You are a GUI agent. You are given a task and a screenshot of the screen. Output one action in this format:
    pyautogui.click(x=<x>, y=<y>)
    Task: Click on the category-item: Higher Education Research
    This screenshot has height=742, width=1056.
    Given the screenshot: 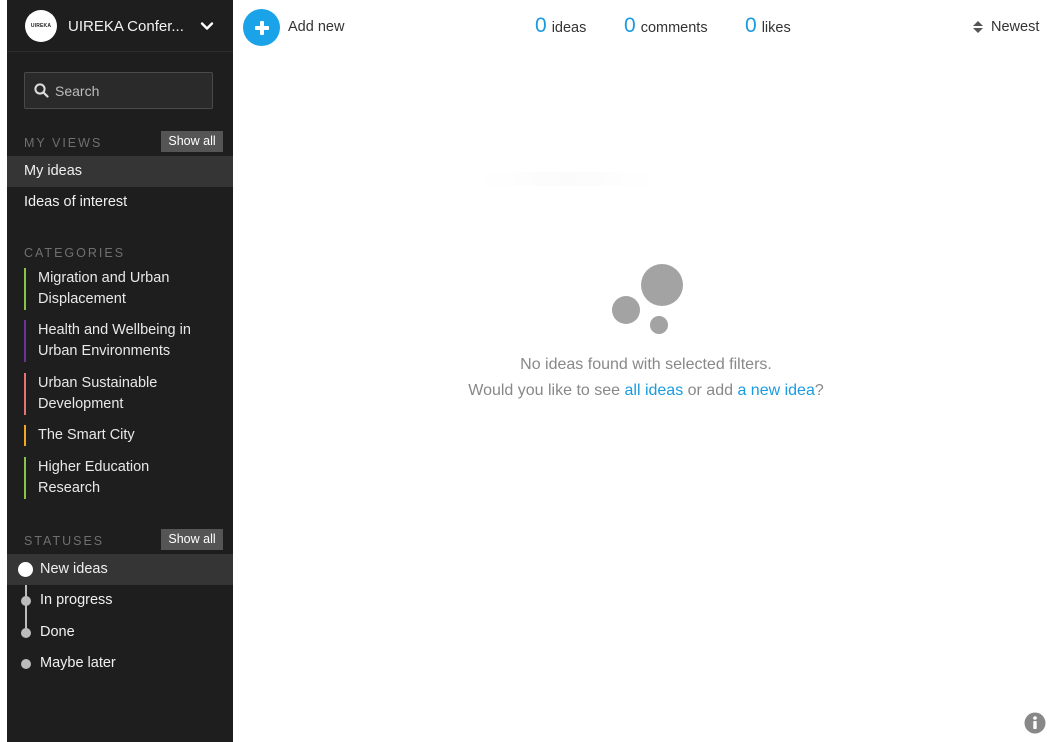 What is the action you would take?
    pyautogui.click(x=124, y=478)
    